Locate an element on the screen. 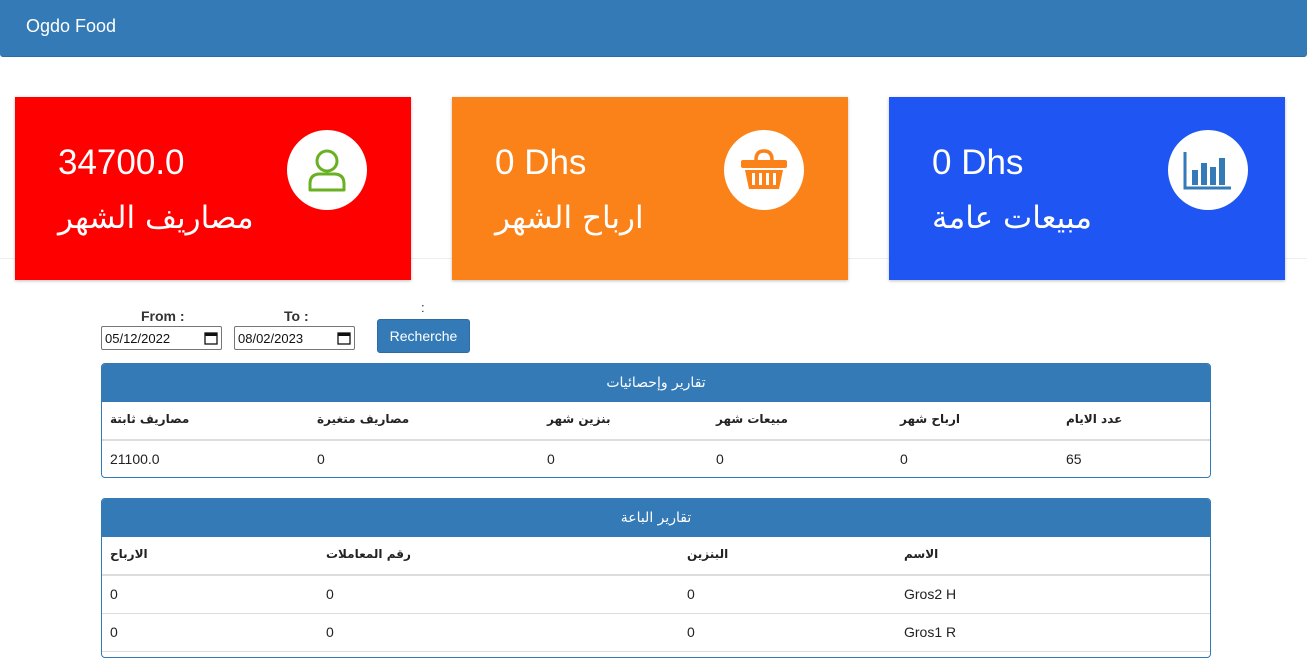 The width and height of the screenshot is (1307, 658). to-date-input: 08/02/2023 is located at coordinates (294, 338).